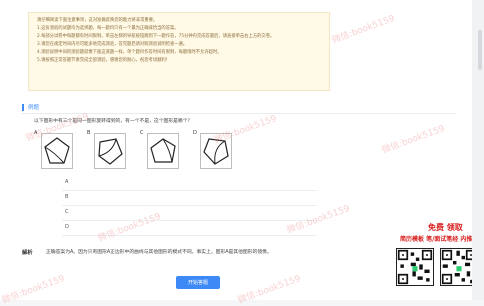 The image size is (484, 306). What do you see at coordinates (189, 213) in the screenshot?
I see `option-c: C` at bounding box center [189, 213].